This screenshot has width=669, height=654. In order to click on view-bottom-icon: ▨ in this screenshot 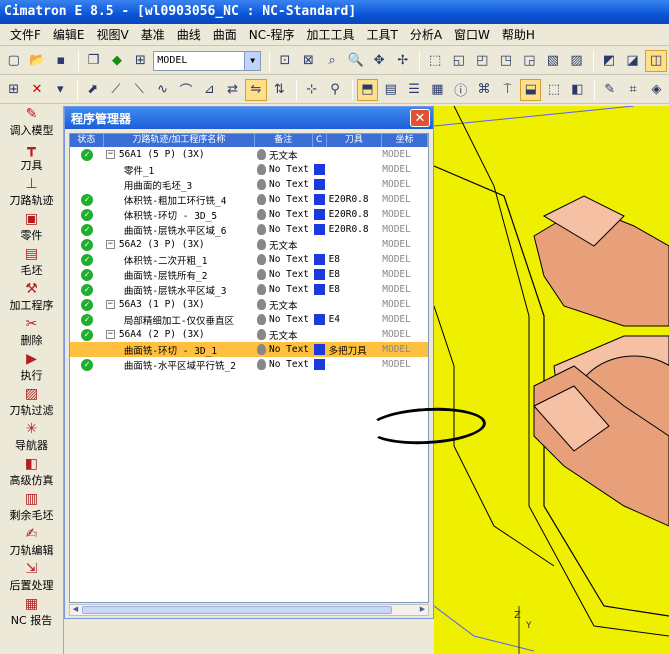, I will do `click(577, 61)`.